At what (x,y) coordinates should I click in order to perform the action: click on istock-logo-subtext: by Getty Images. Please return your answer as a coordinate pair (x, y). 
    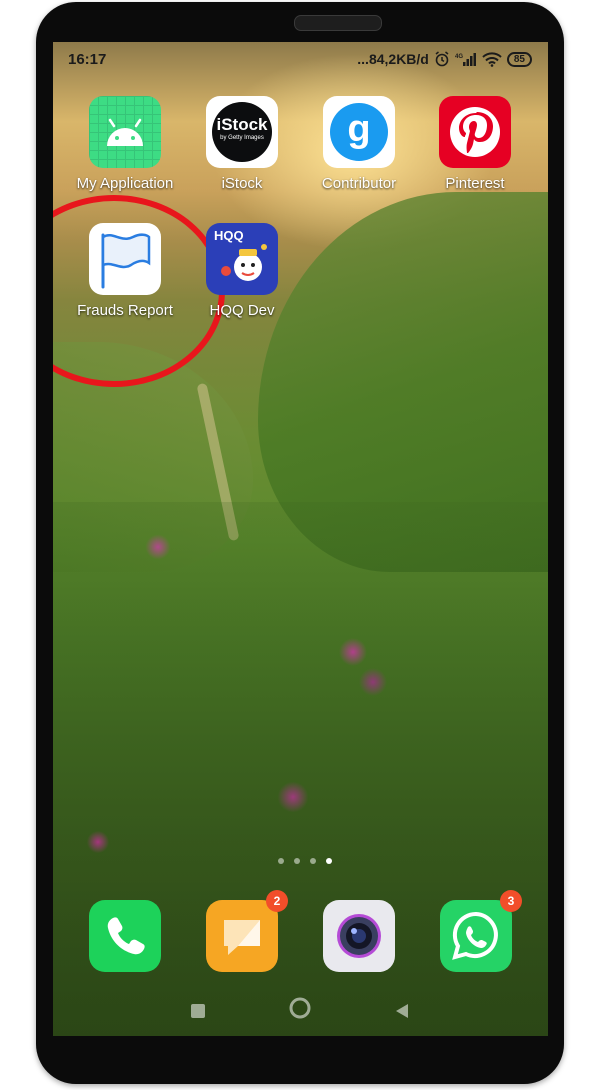
    Looking at the image, I should click on (242, 138).